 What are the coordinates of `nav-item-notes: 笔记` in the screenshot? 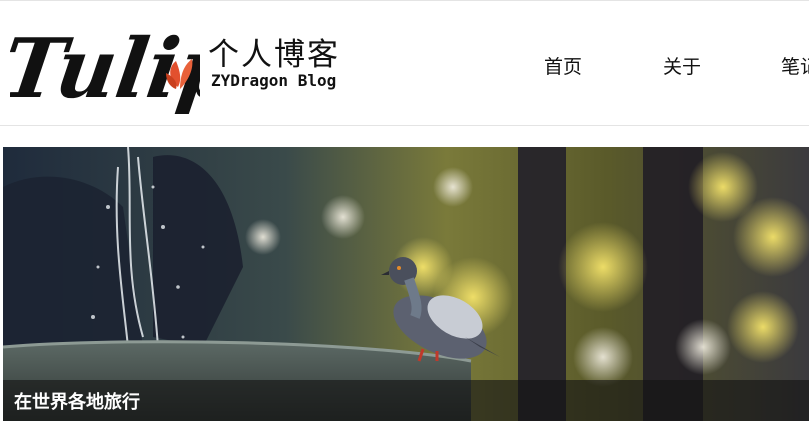 It's located at (795, 65).